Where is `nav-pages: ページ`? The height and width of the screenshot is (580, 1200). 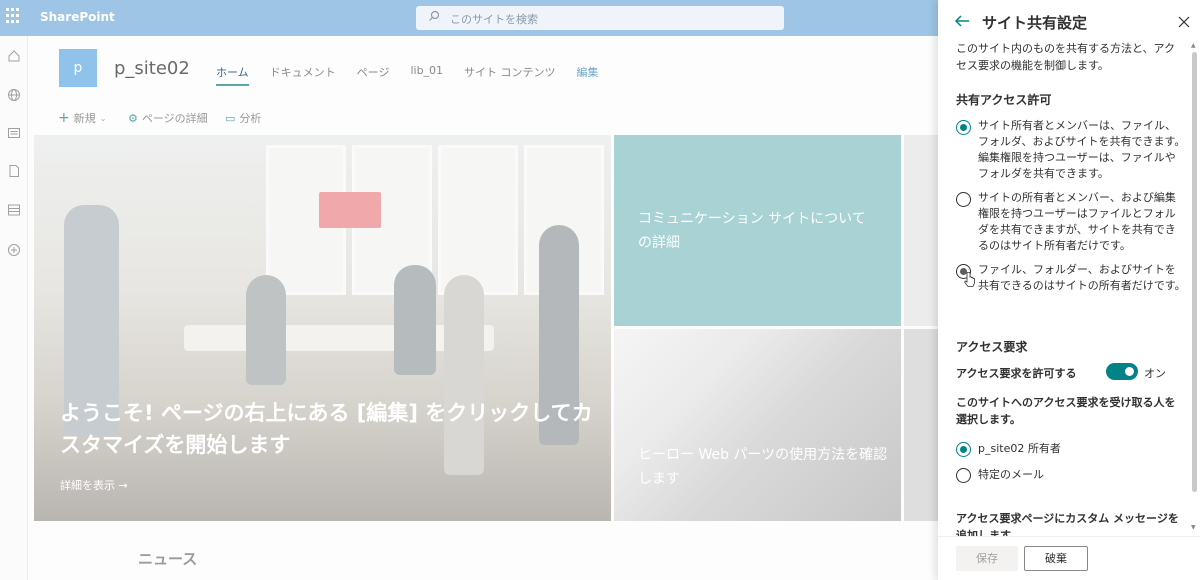 nav-pages: ページ is located at coordinates (373, 75).